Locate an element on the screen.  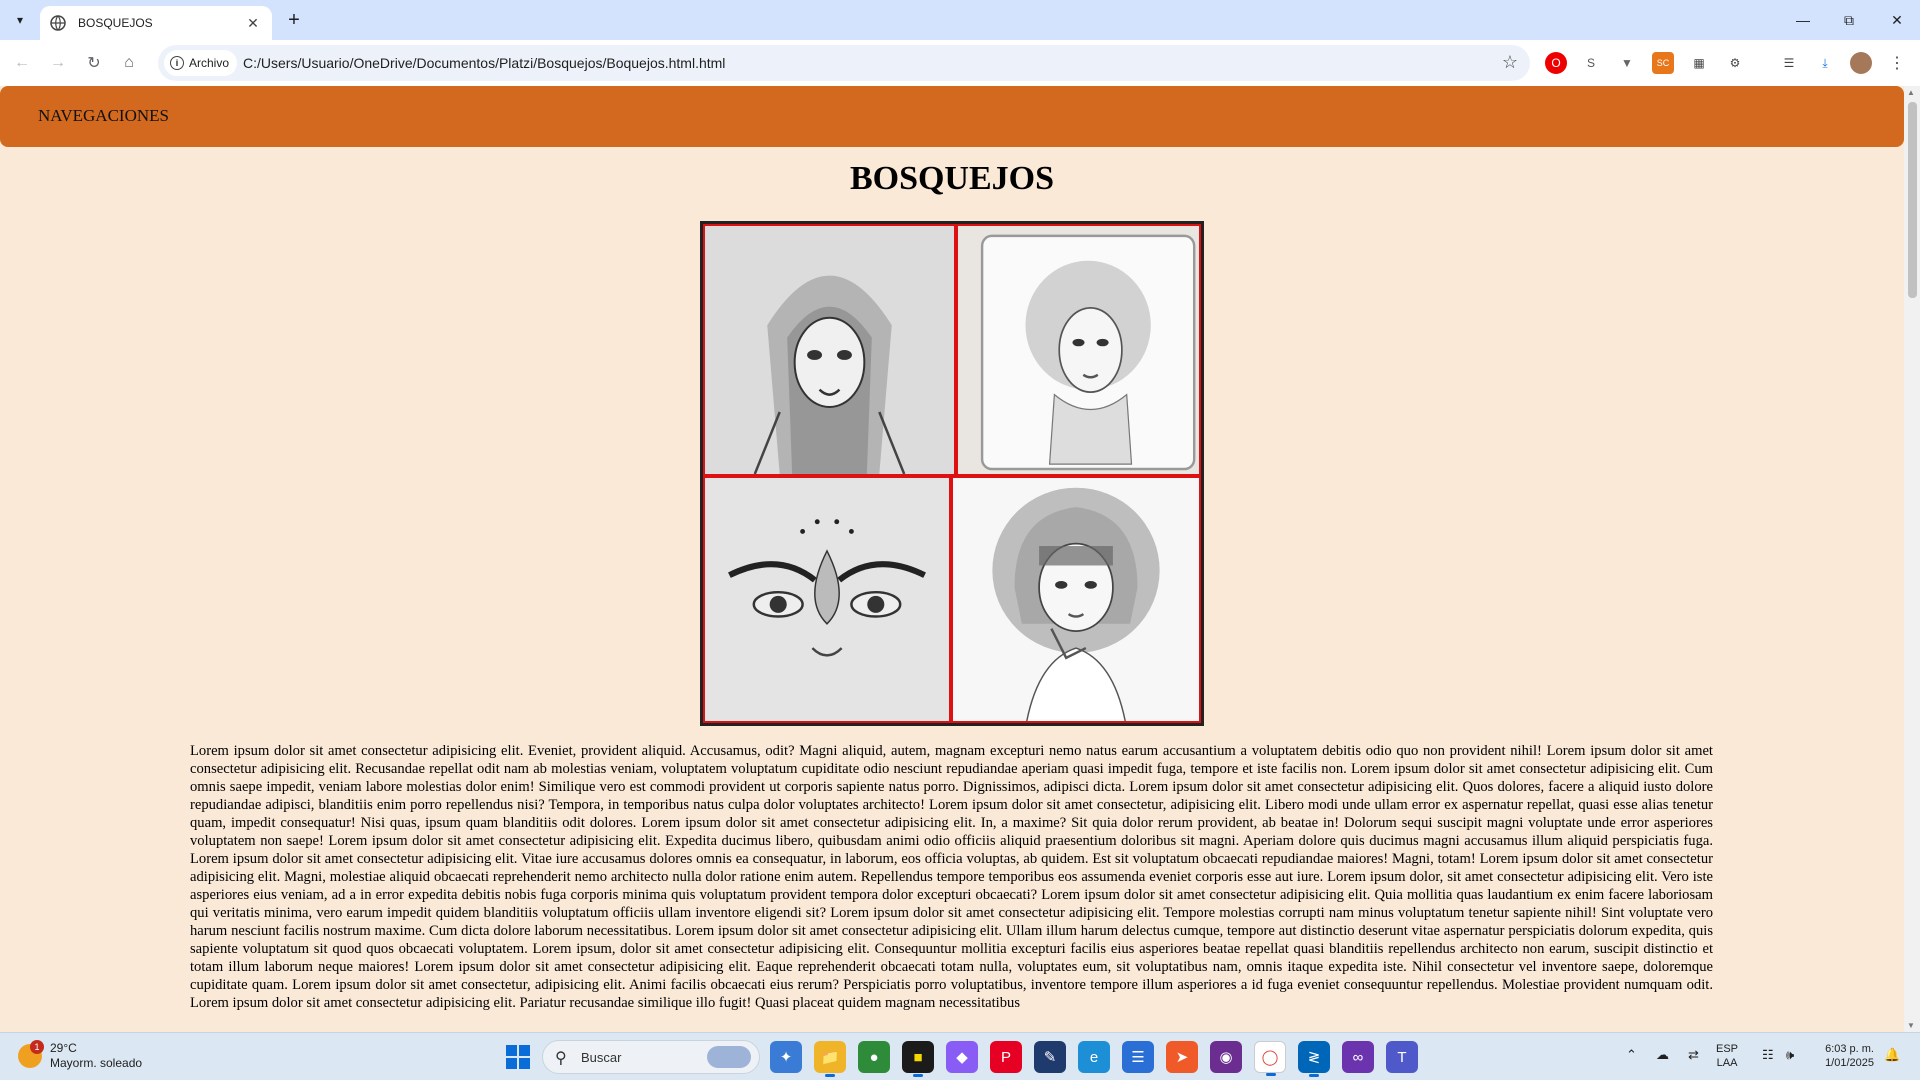
network-icon: ☷ is located at coordinates (1768, 1055).